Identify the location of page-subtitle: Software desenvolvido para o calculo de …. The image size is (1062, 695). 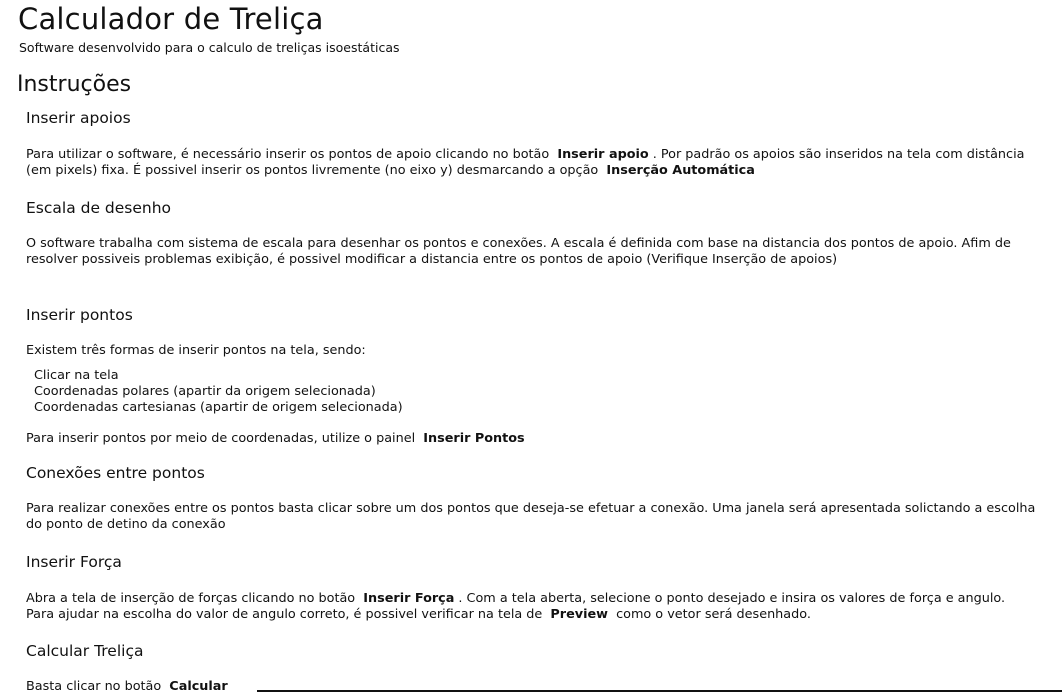
(209, 47).